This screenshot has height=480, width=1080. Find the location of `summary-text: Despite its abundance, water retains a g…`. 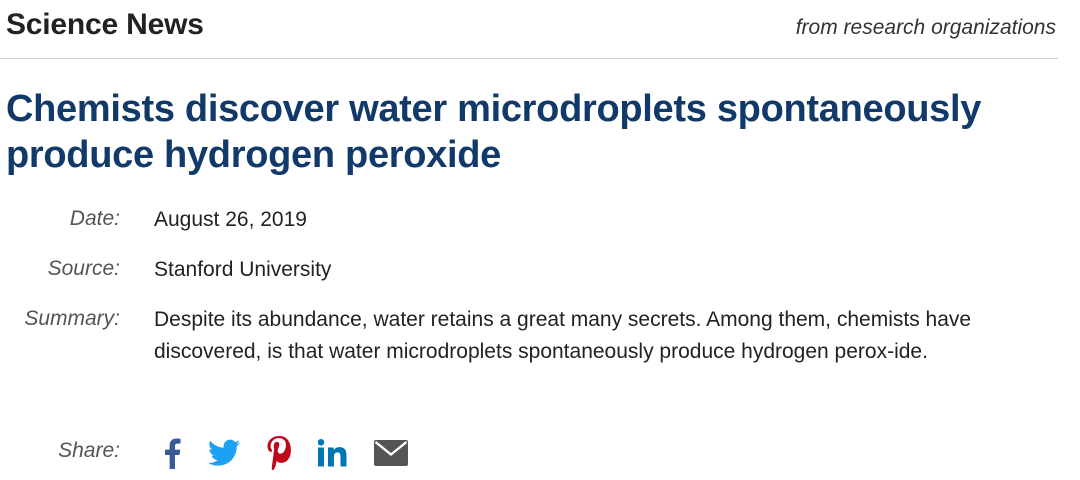

summary-text: Despite its abundance, water retains a g… is located at coordinates (563, 335).